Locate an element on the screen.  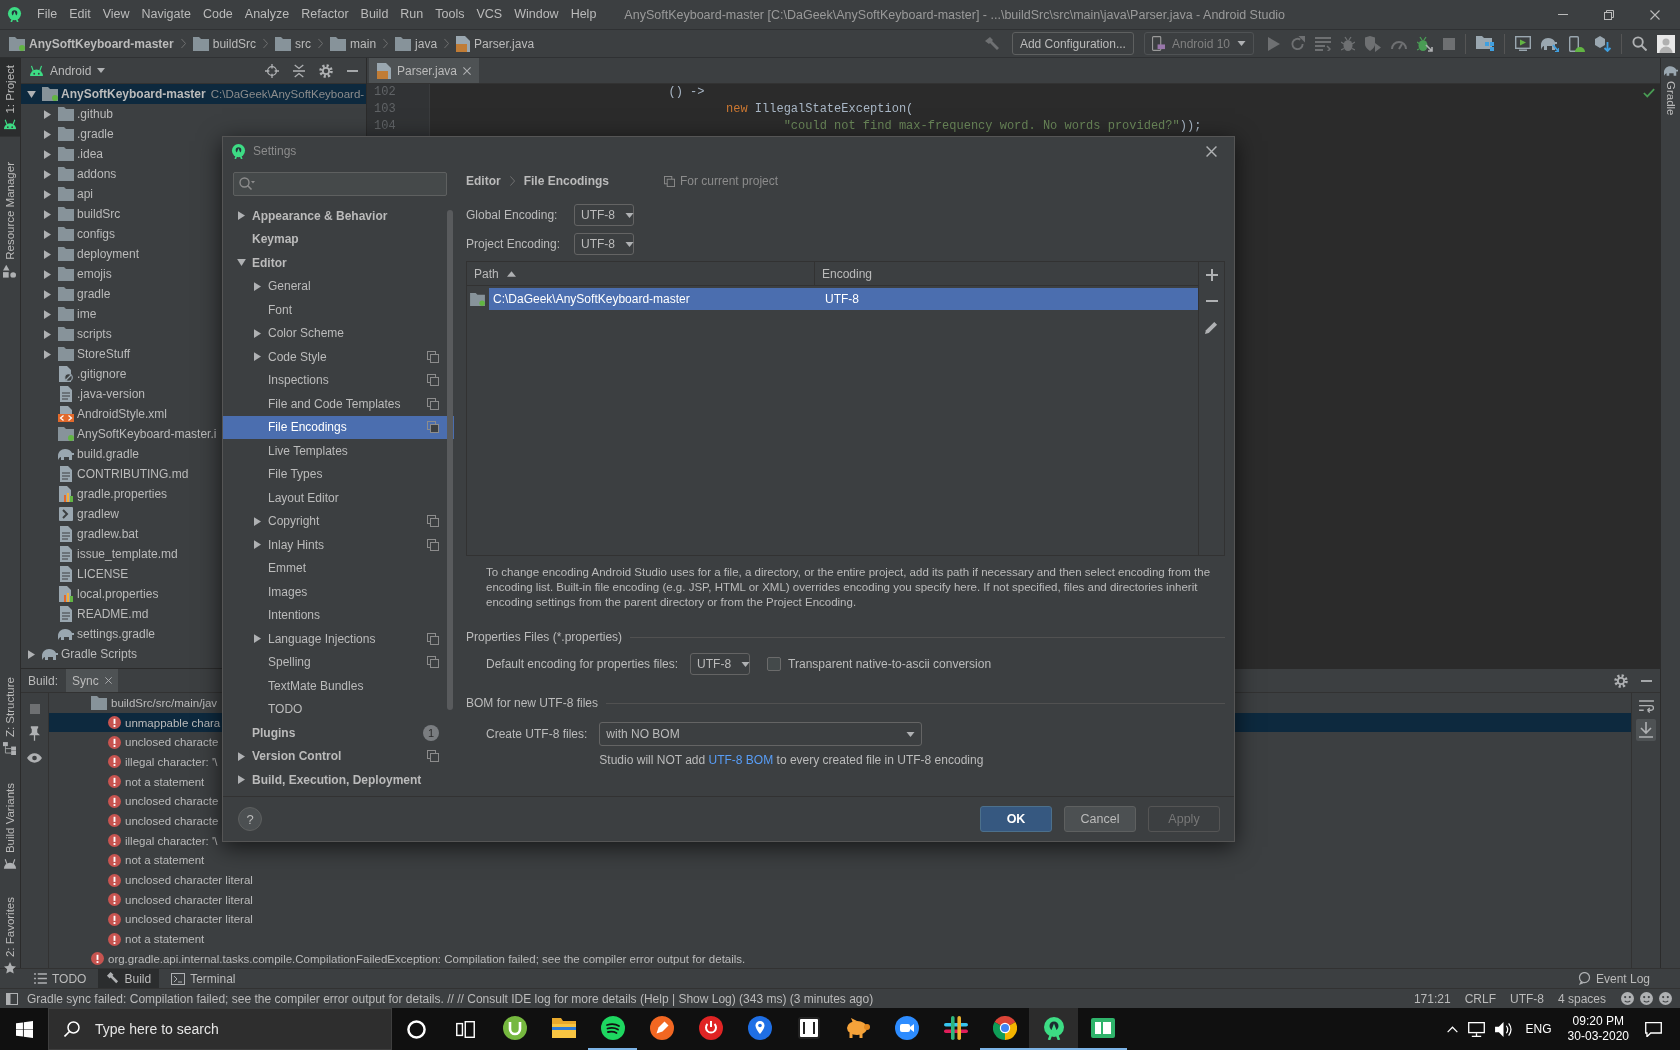
soft-wrap-icon is located at coordinates (1646, 706).